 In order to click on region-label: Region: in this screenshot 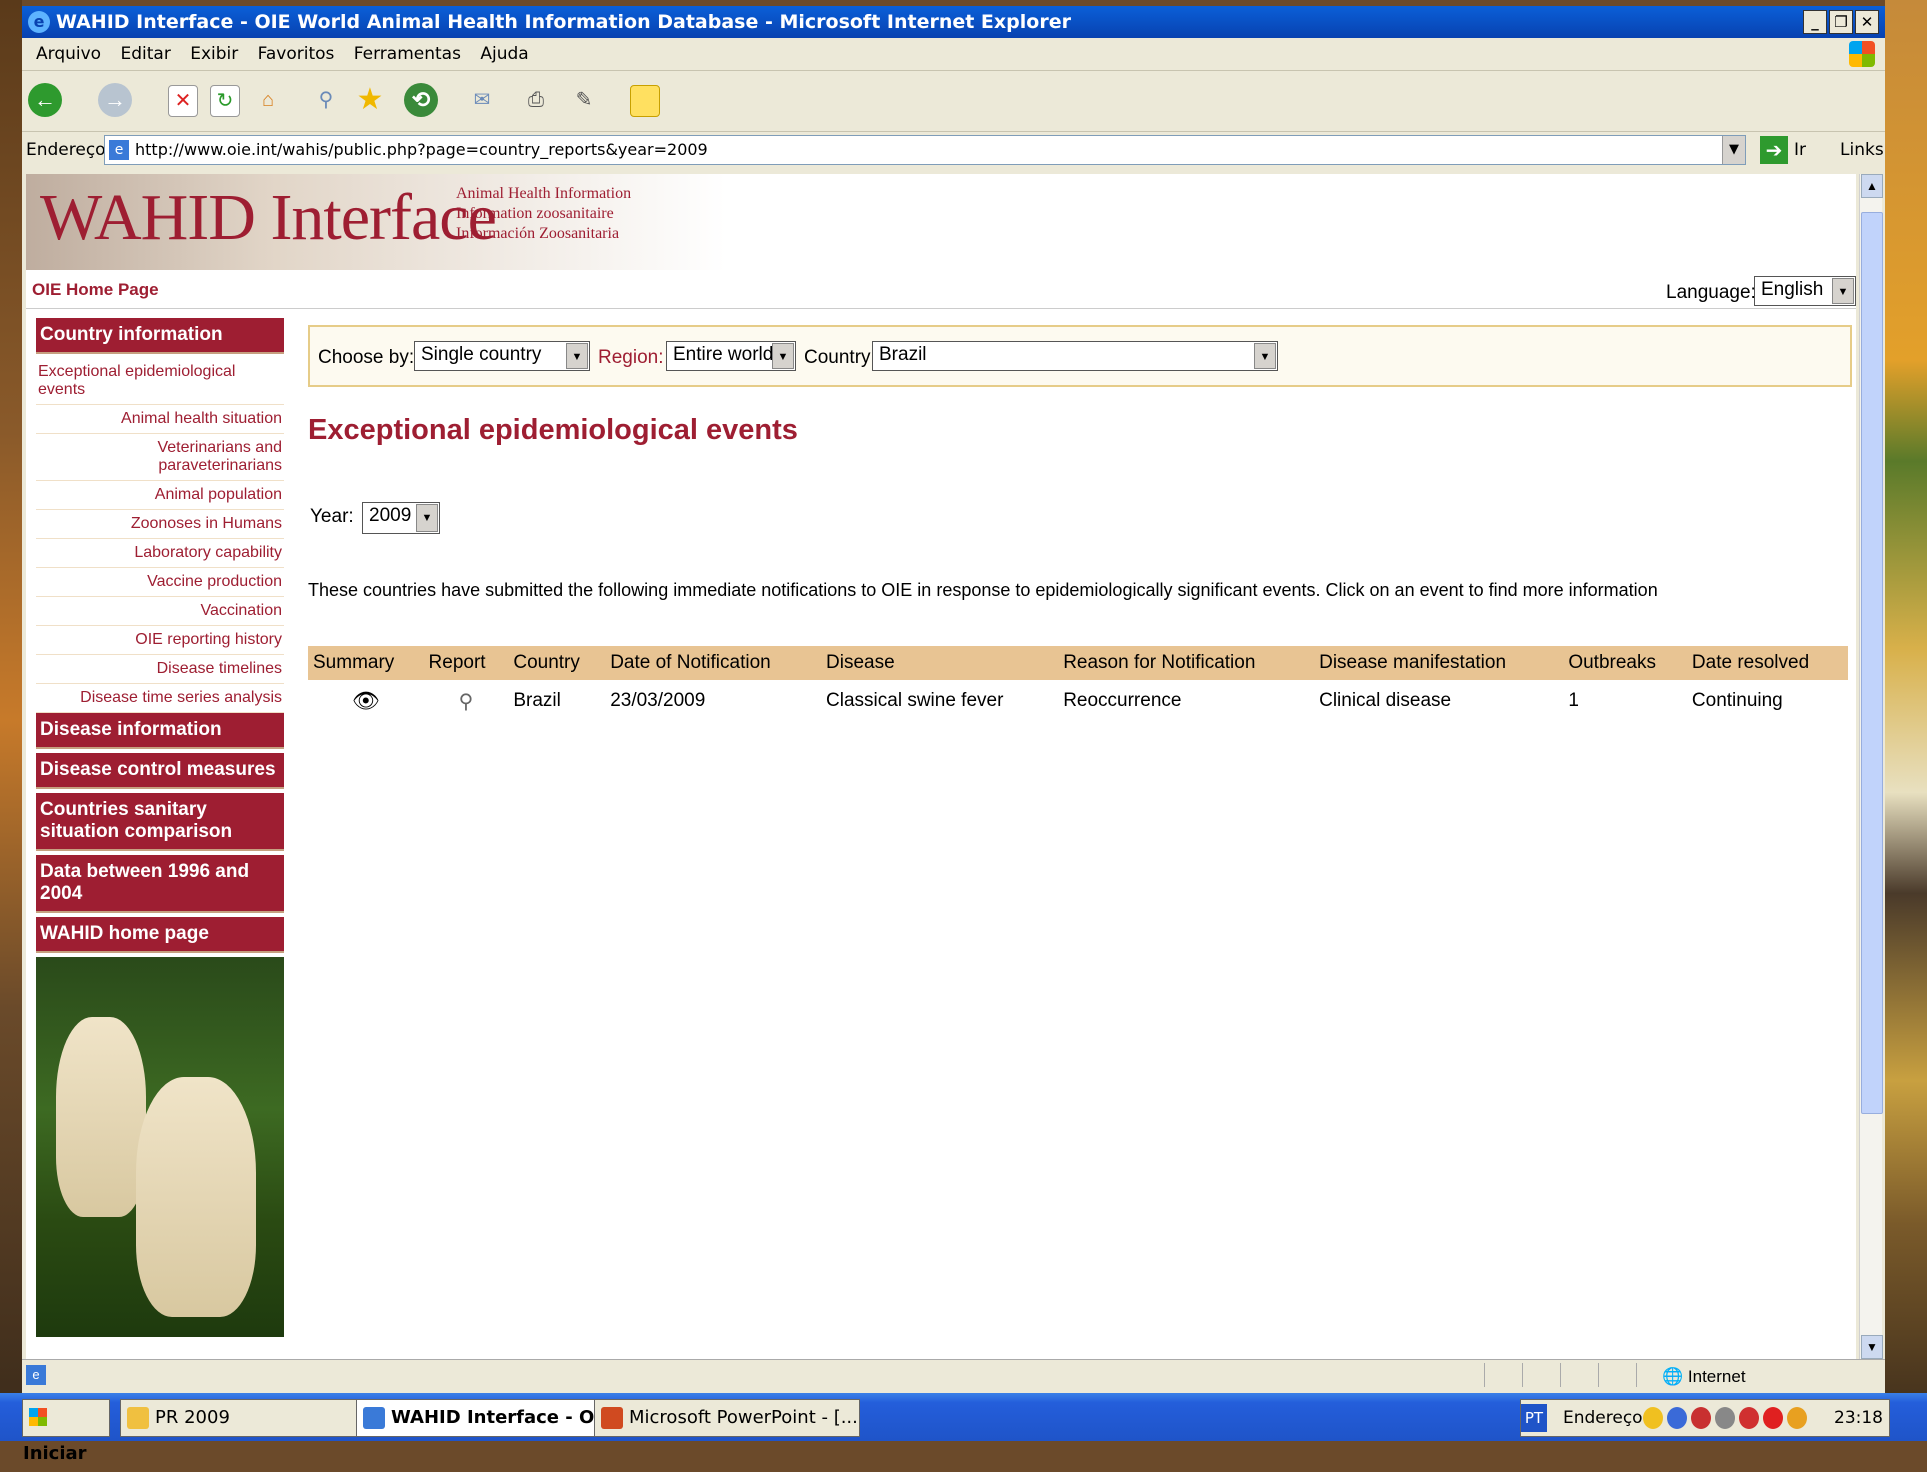, I will do `click(631, 357)`.